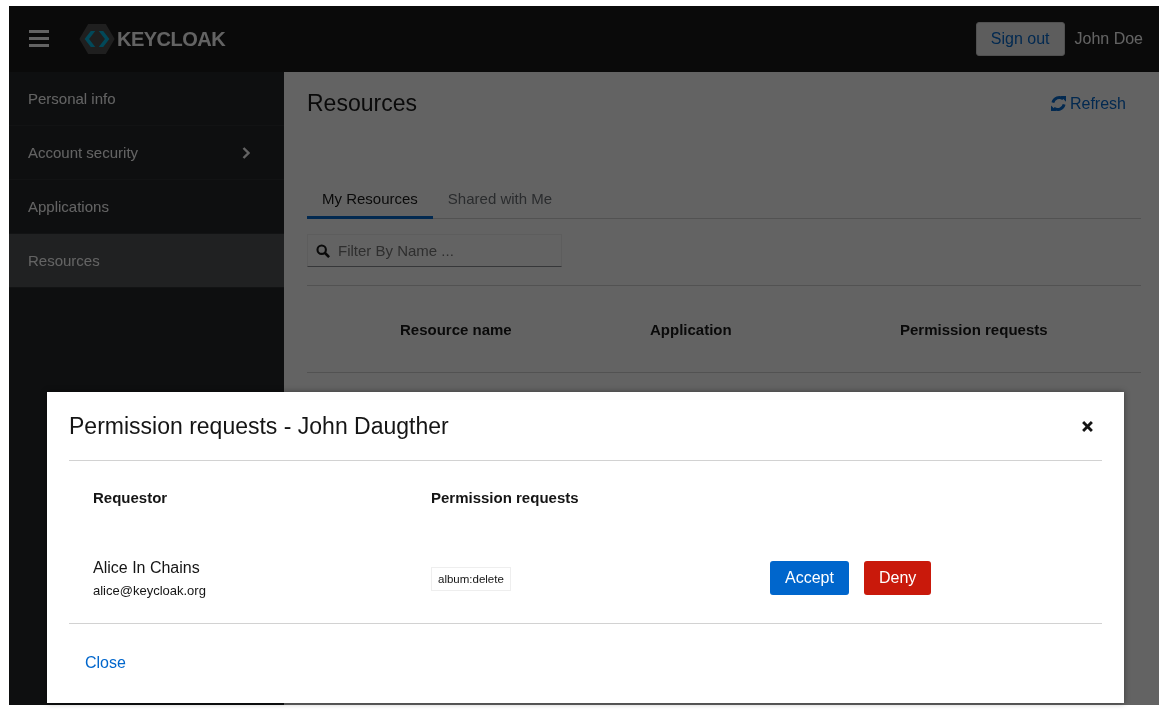 This screenshot has height=713, width=1159. I want to click on tab: My Resources, so click(370, 201).